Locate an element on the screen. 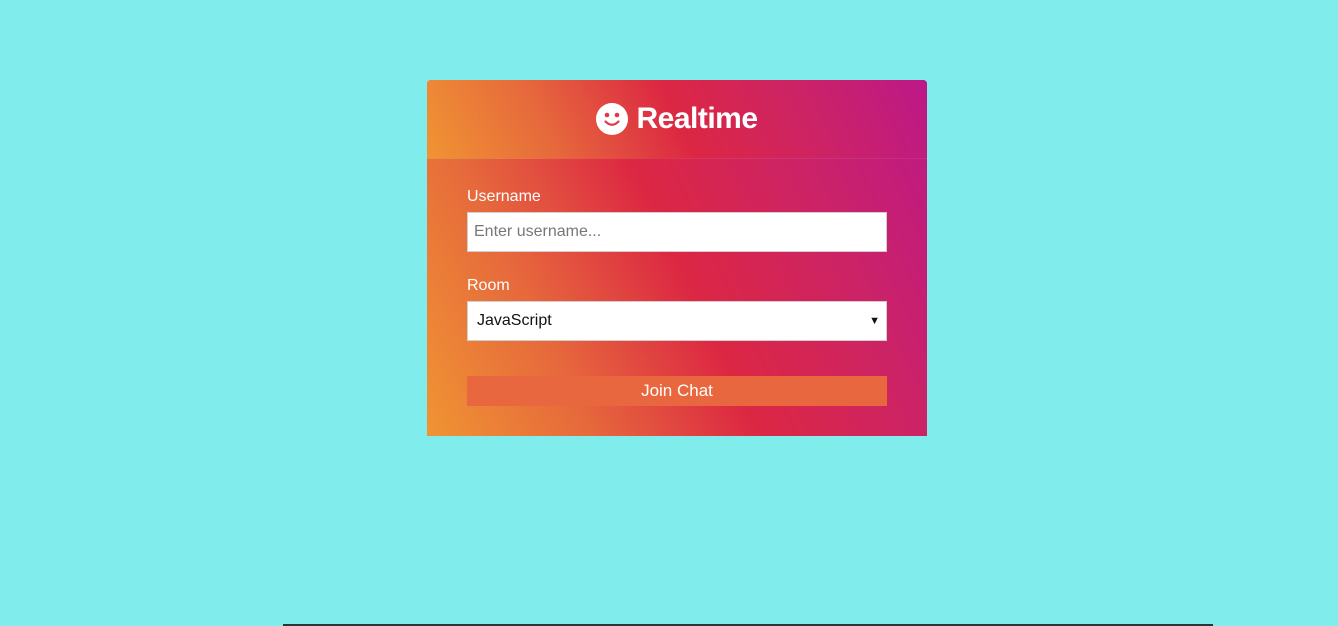 The image size is (1338, 626). room-field-group: Room JavaScript ▼ is located at coordinates (677, 308).